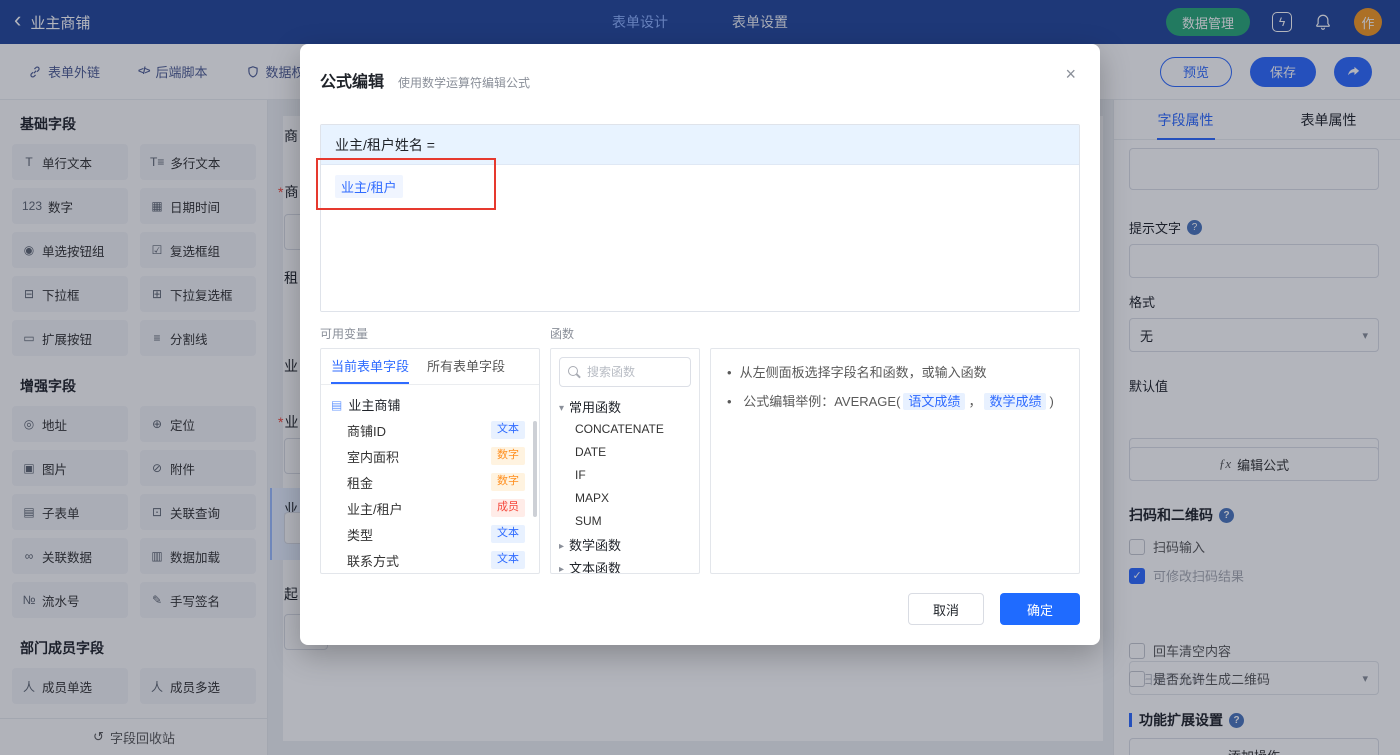 Image resolution: width=1400 pixels, height=755 pixels. I want to click on variable-item: 类型 文本, so click(430, 534).